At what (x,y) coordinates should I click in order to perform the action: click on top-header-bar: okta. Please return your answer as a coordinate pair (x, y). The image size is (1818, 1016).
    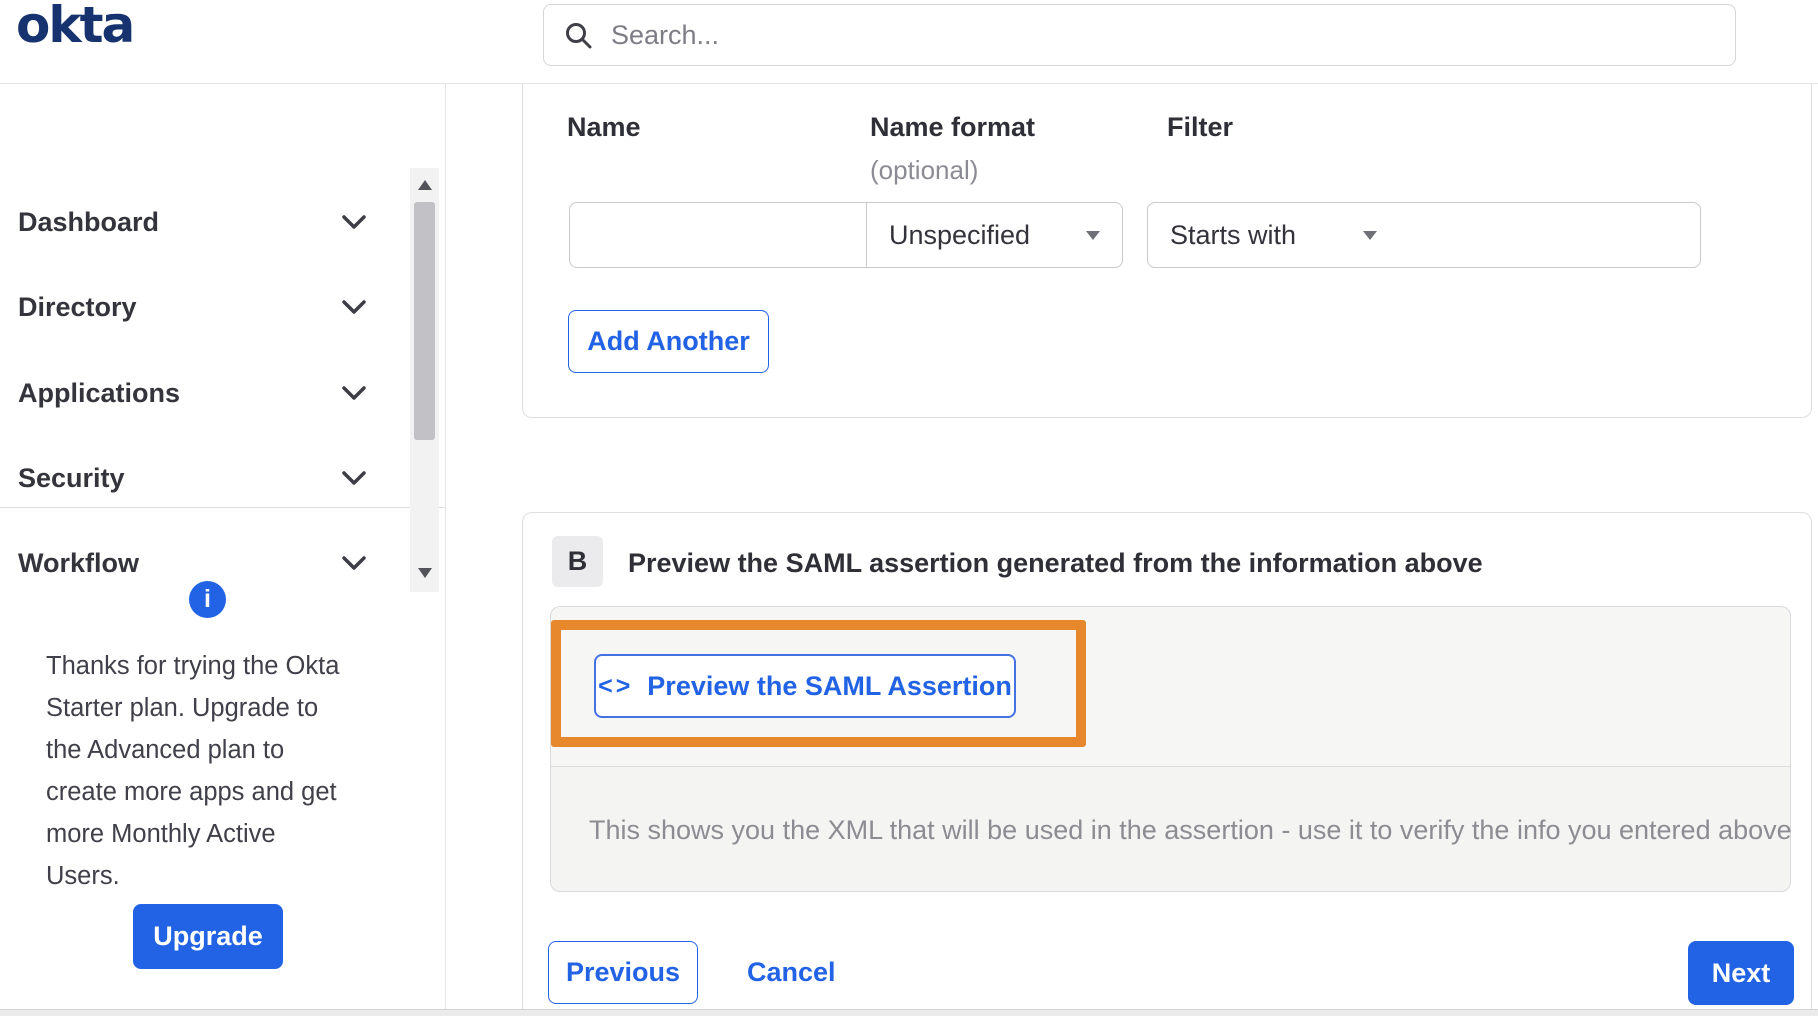
    Looking at the image, I should click on (909, 42).